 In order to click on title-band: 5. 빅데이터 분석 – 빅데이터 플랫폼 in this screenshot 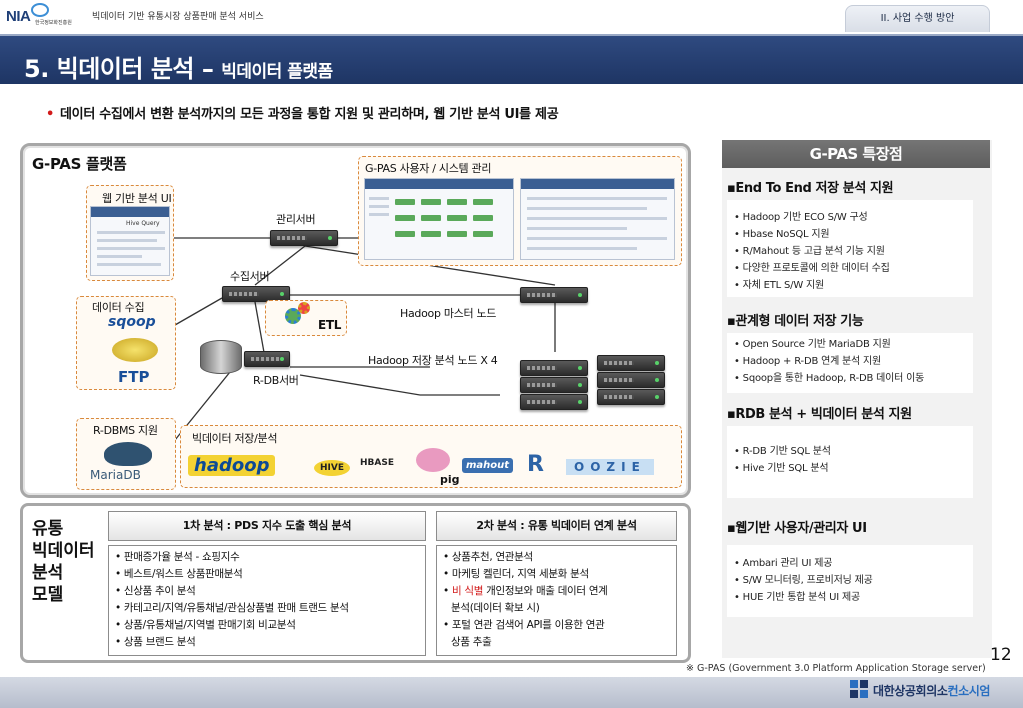, I will do `click(511, 59)`.